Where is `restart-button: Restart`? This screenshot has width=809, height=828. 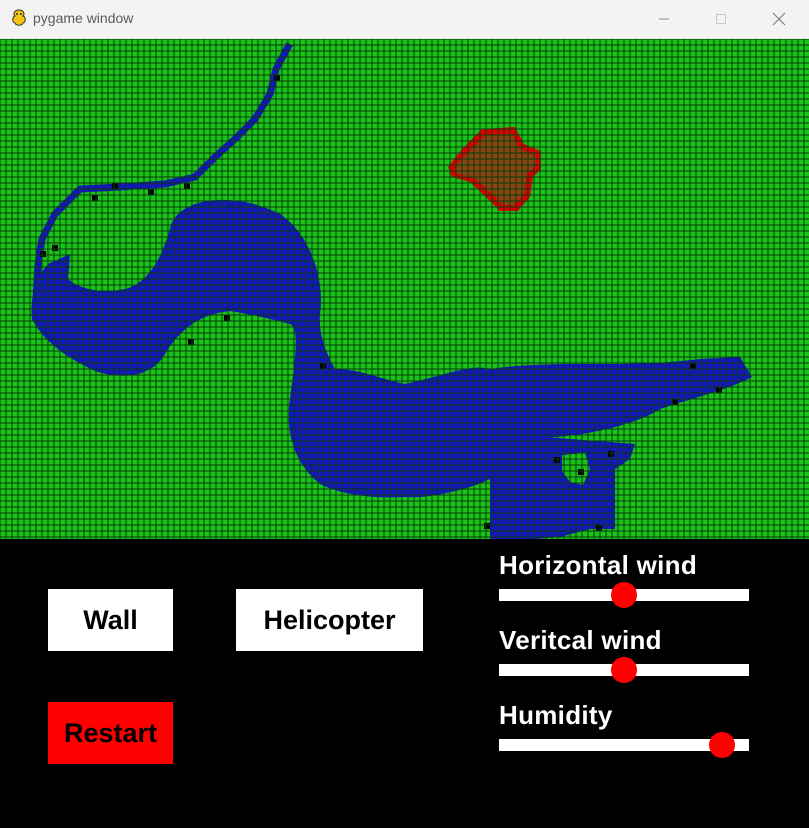
restart-button: Restart is located at coordinates (110, 733).